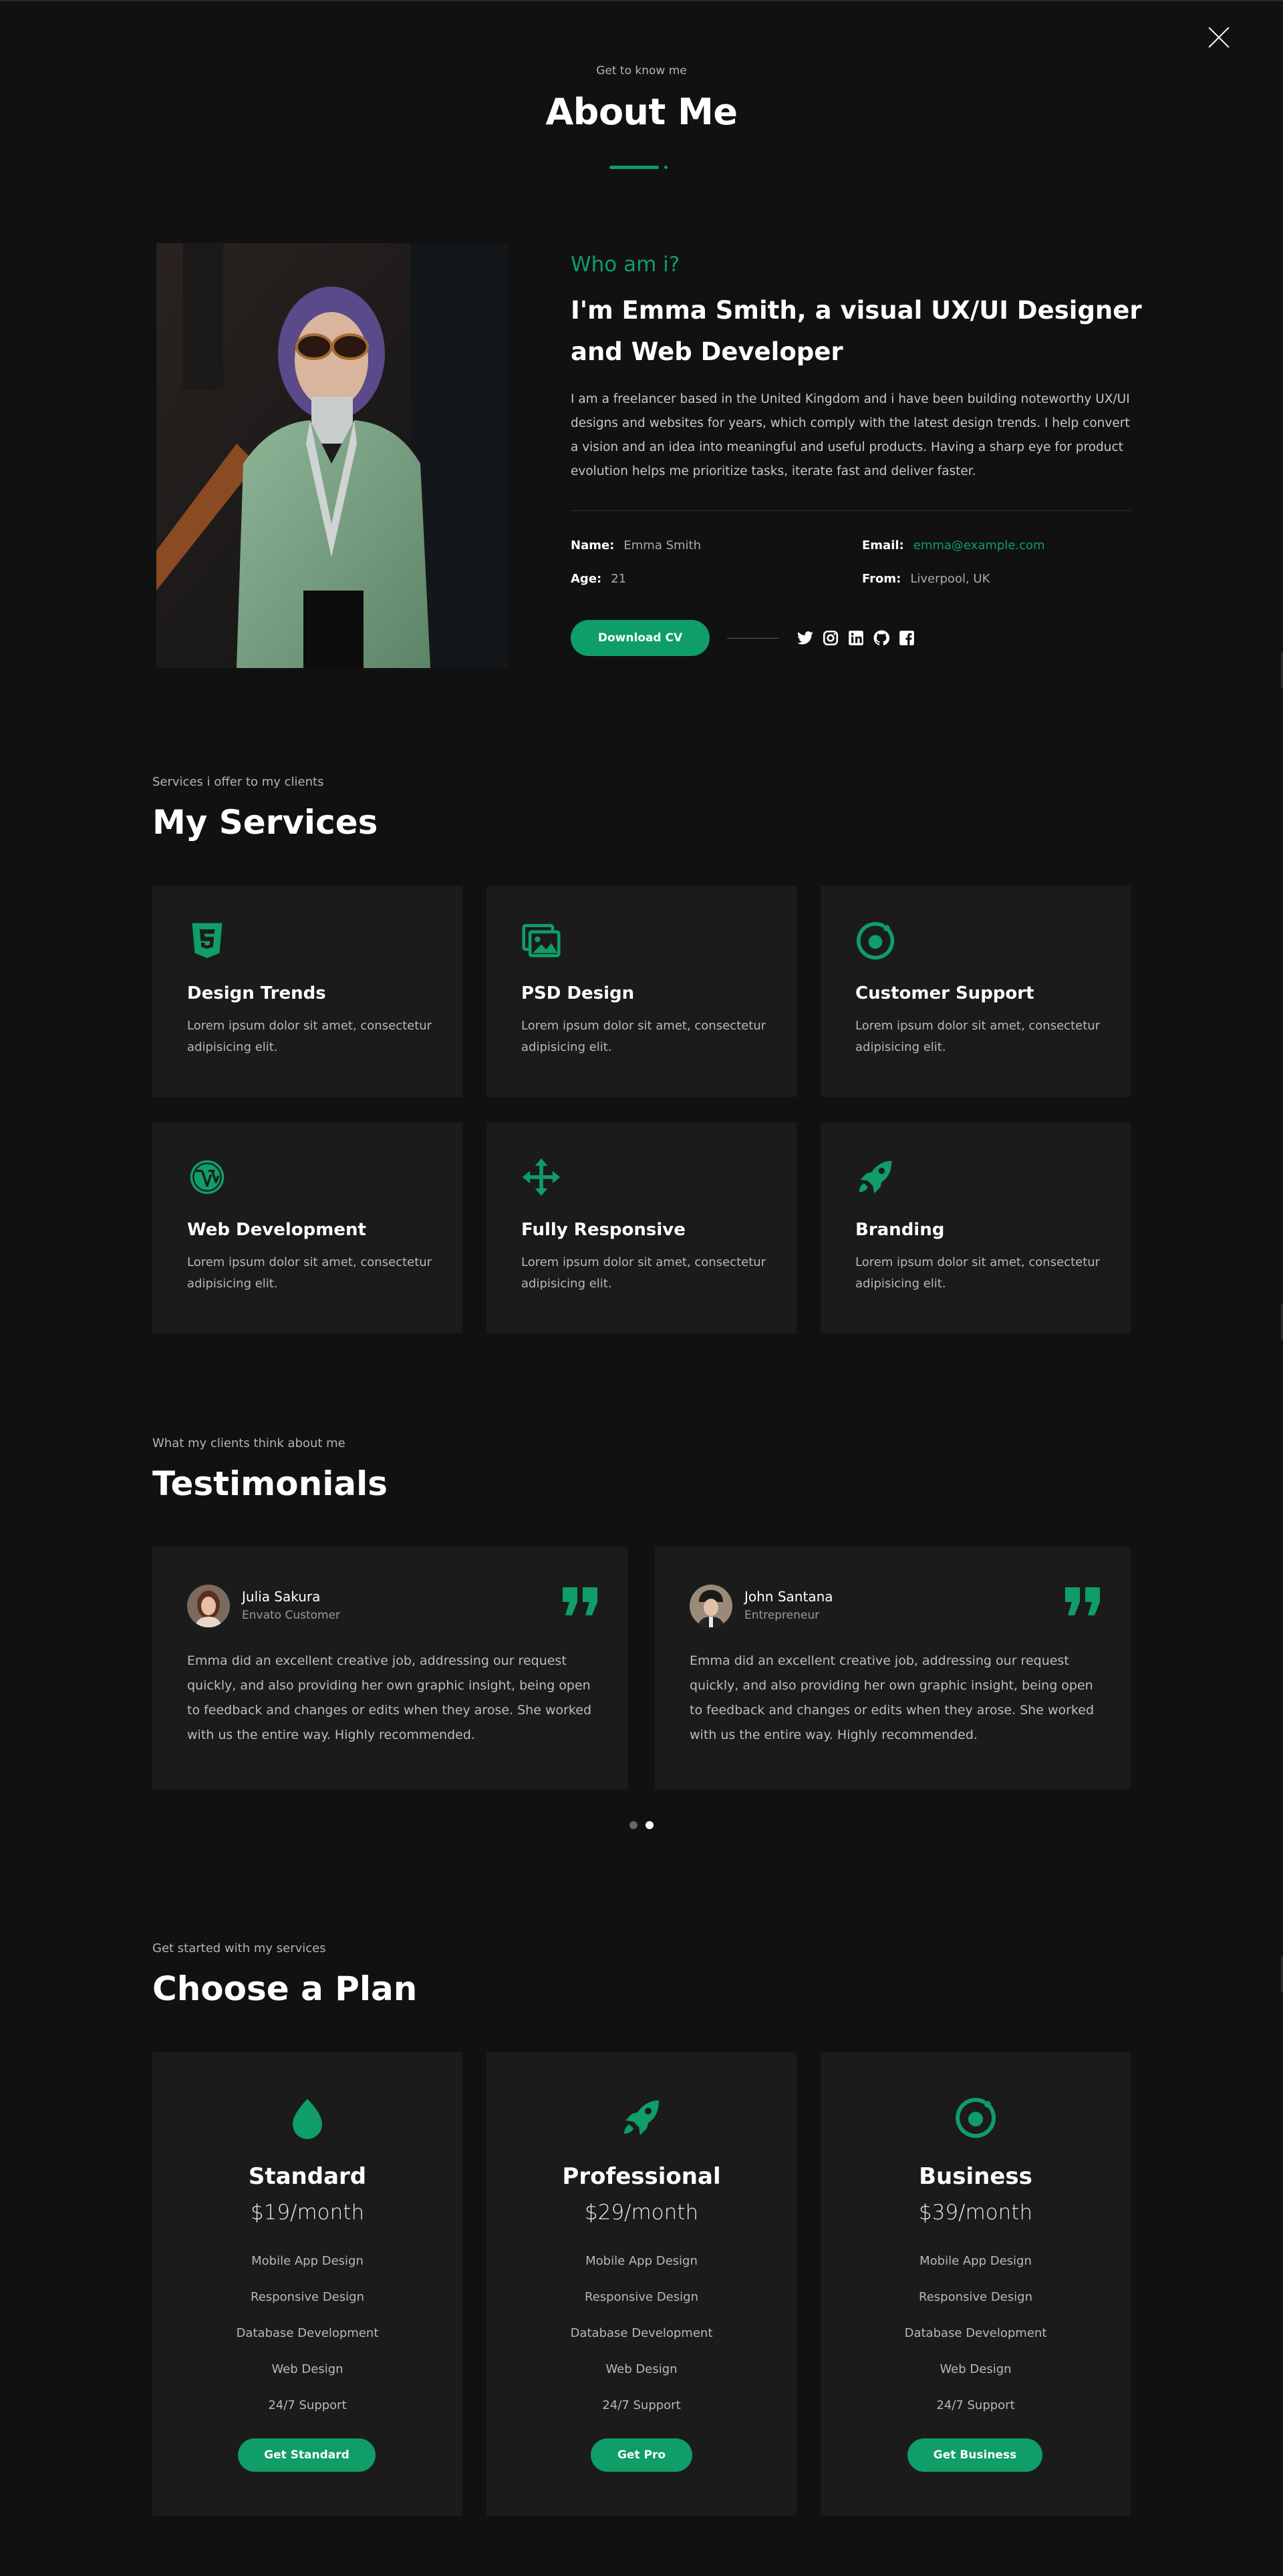  I want to click on info-value: Emma Smith, so click(662, 545).